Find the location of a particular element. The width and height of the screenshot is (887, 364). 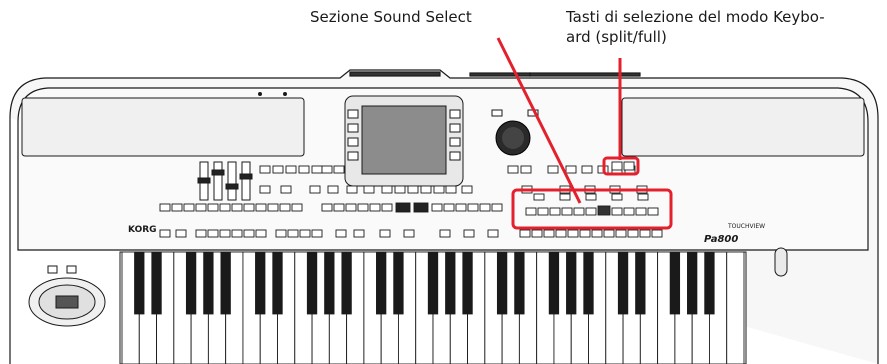

right-controller is located at coordinates (781, 262).